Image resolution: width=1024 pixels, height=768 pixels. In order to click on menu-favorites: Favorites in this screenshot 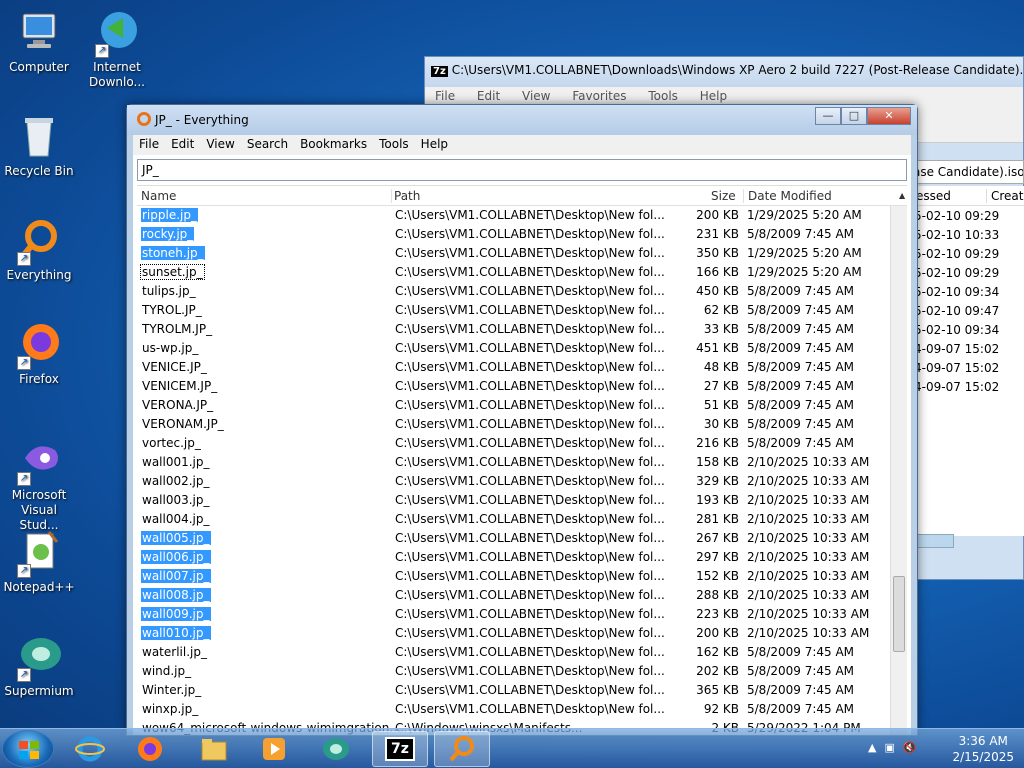, I will do `click(599, 96)`.